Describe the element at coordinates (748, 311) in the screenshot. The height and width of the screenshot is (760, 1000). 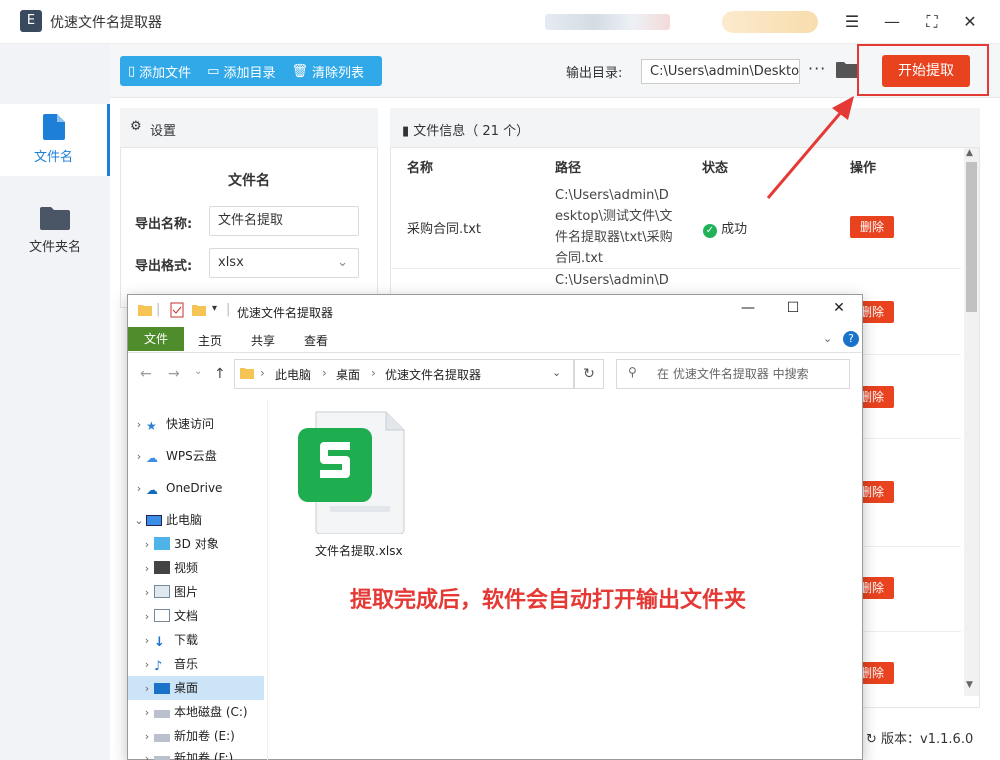
I see `explorer-minimize-button: —` at that location.